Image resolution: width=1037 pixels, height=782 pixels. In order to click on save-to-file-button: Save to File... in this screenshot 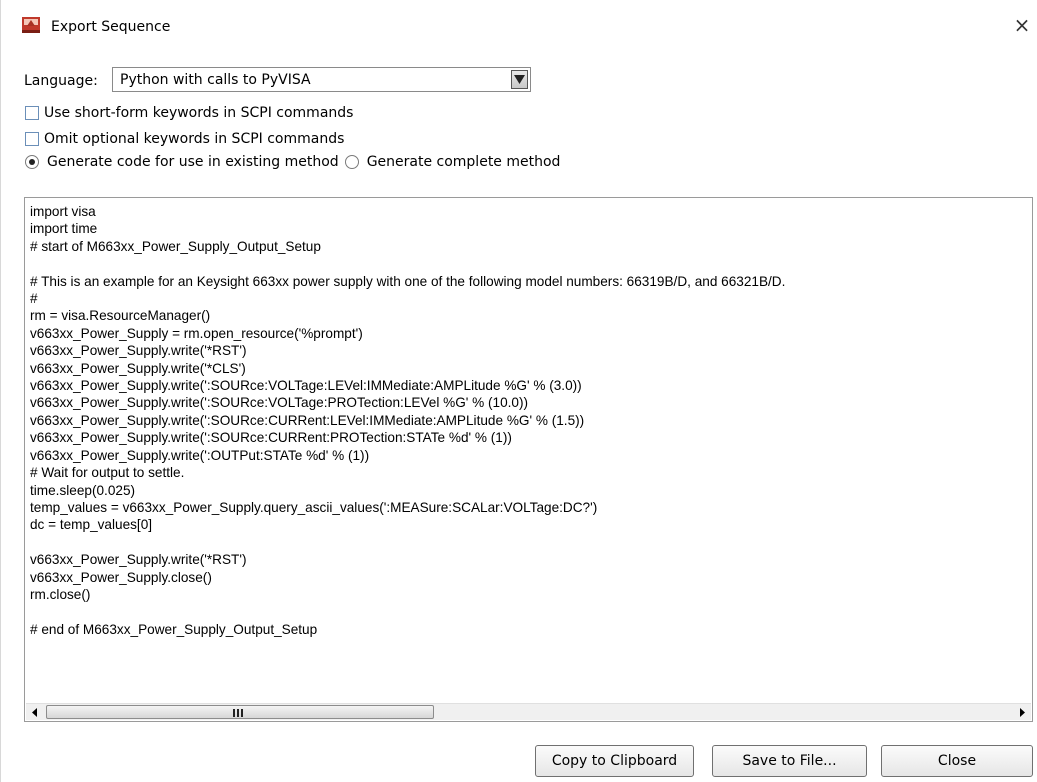, I will do `click(789, 761)`.